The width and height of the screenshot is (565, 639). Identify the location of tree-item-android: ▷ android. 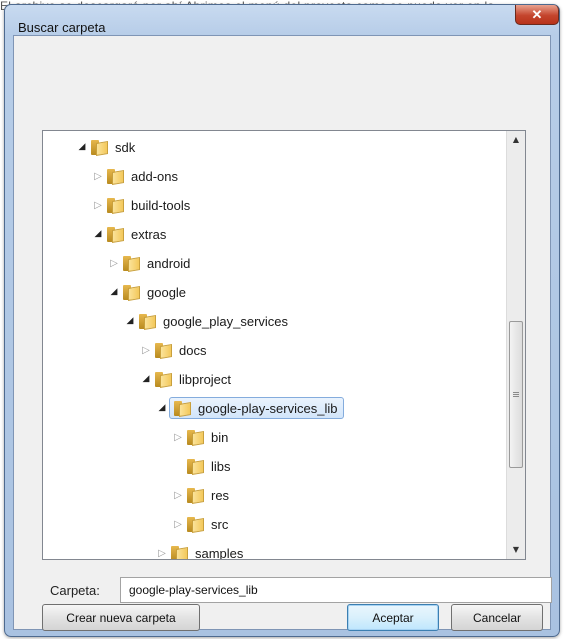
(148, 263).